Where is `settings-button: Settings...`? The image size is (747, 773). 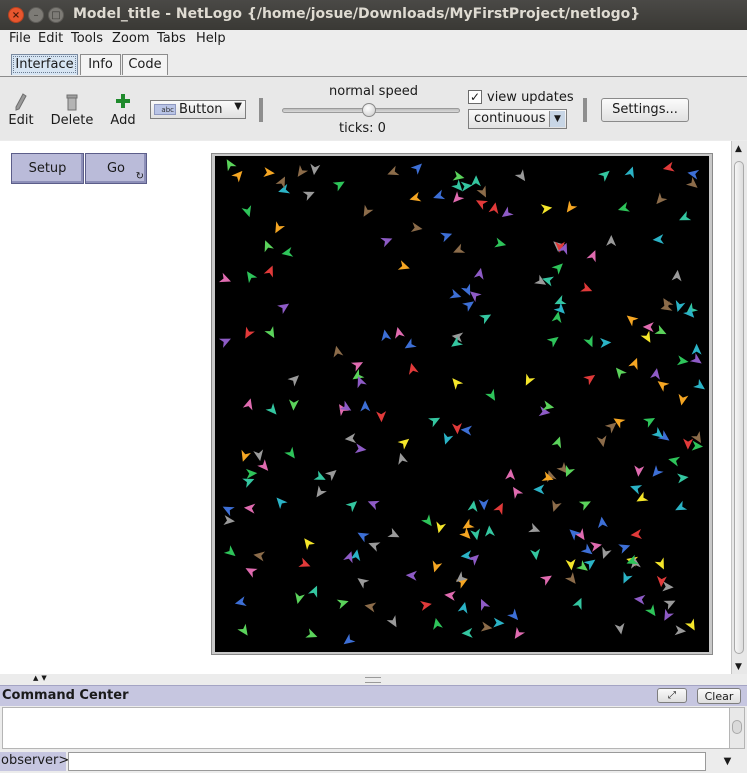 settings-button: Settings... is located at coordinates (645, 110).